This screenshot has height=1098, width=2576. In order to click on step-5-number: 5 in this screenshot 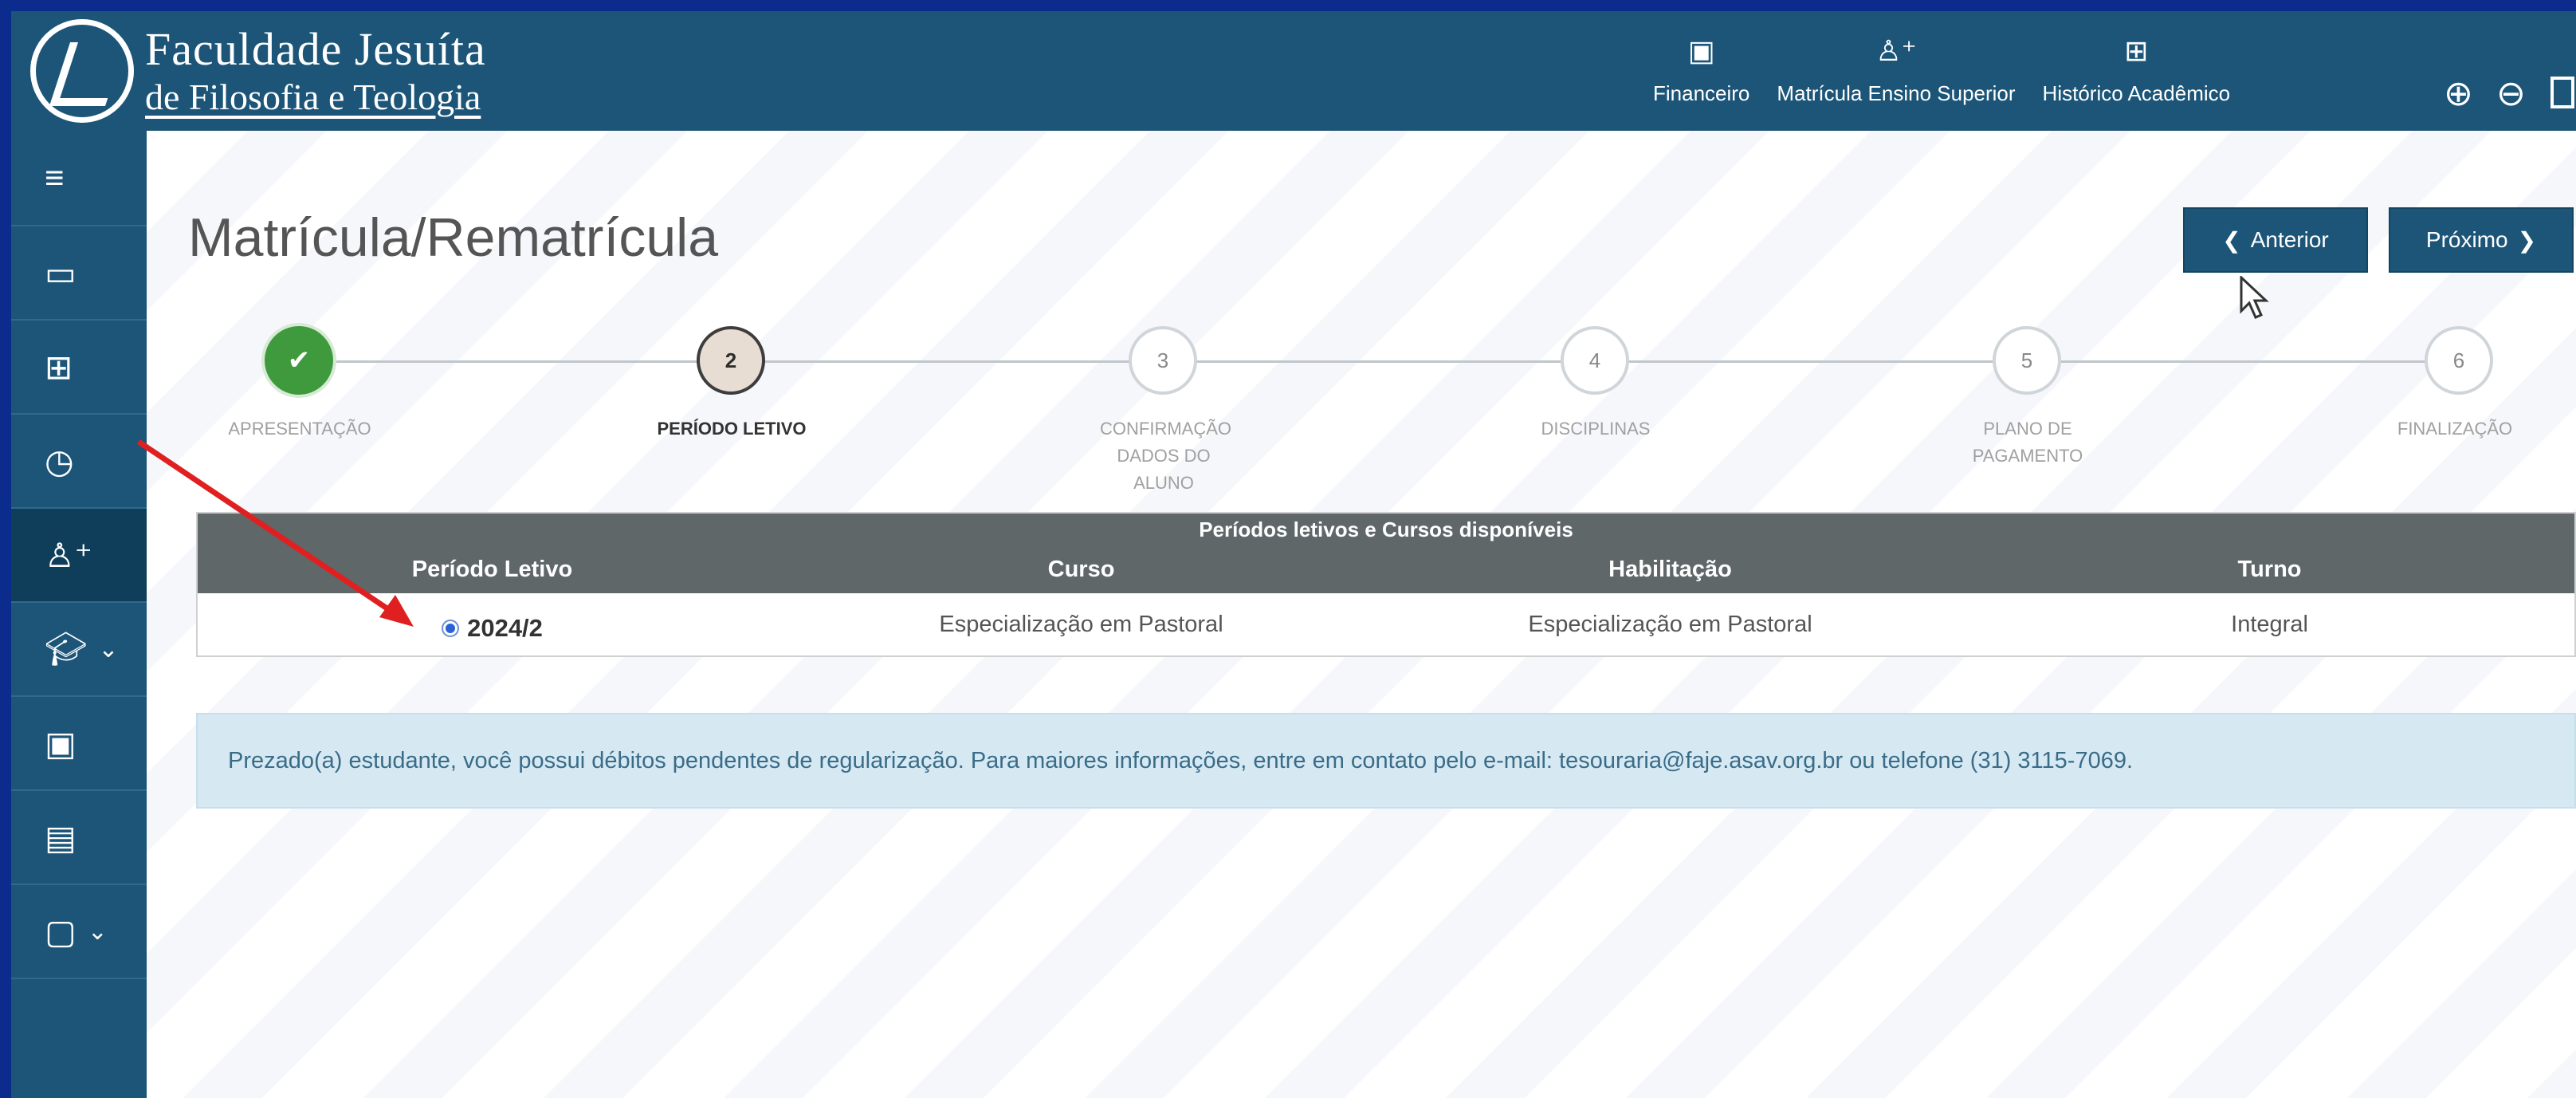, I will do `click(2026, 360)`.